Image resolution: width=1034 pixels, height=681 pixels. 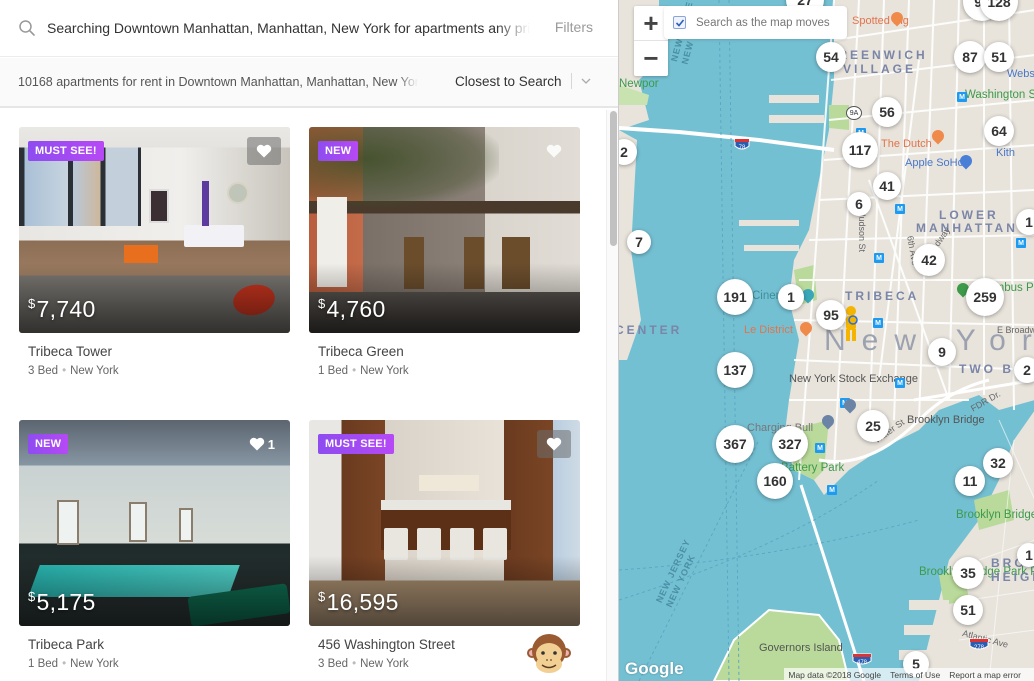 I want to click on orange-cart, so click(x=141, y=254).